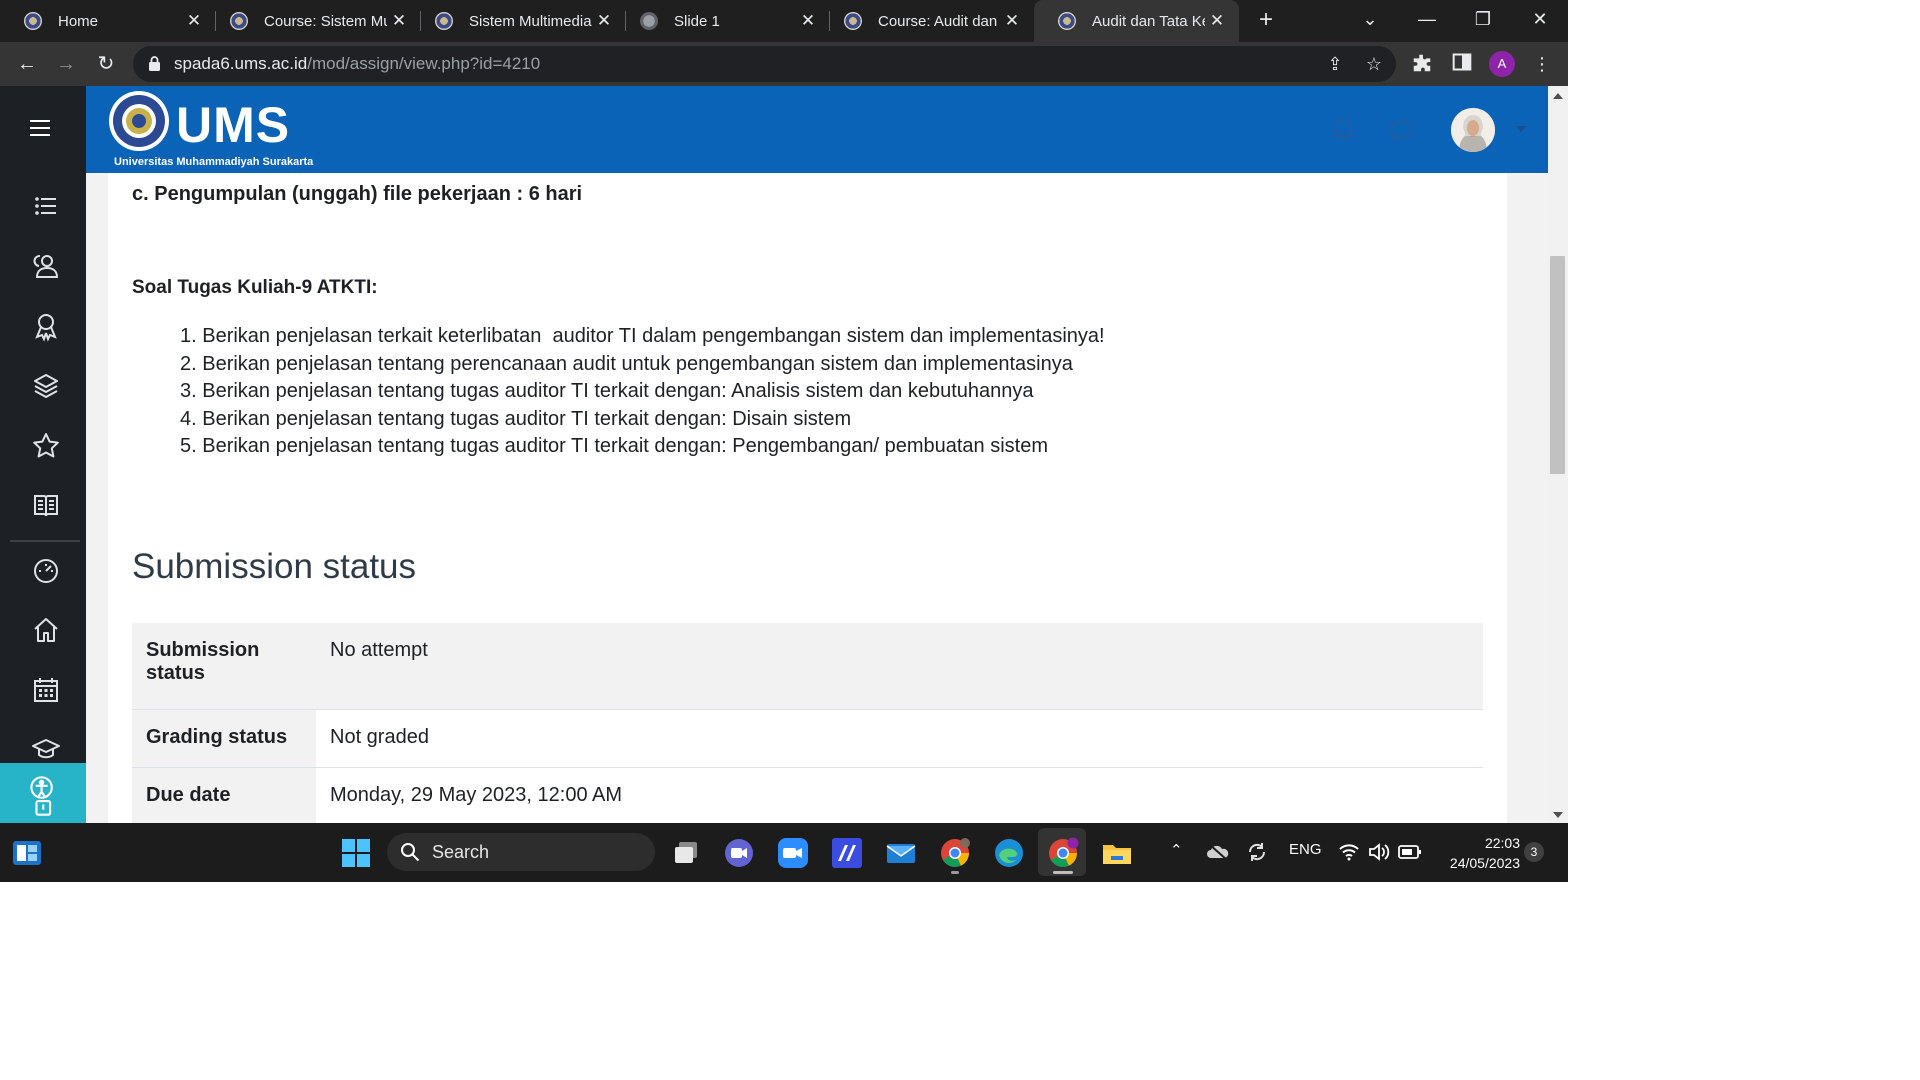 The width and height of the screenshot is (1920, 1080). What do you see at coordinates (1402, 130) in the screenshot?
I see `messages-chat-icon` at bounding box center [1402, 130].